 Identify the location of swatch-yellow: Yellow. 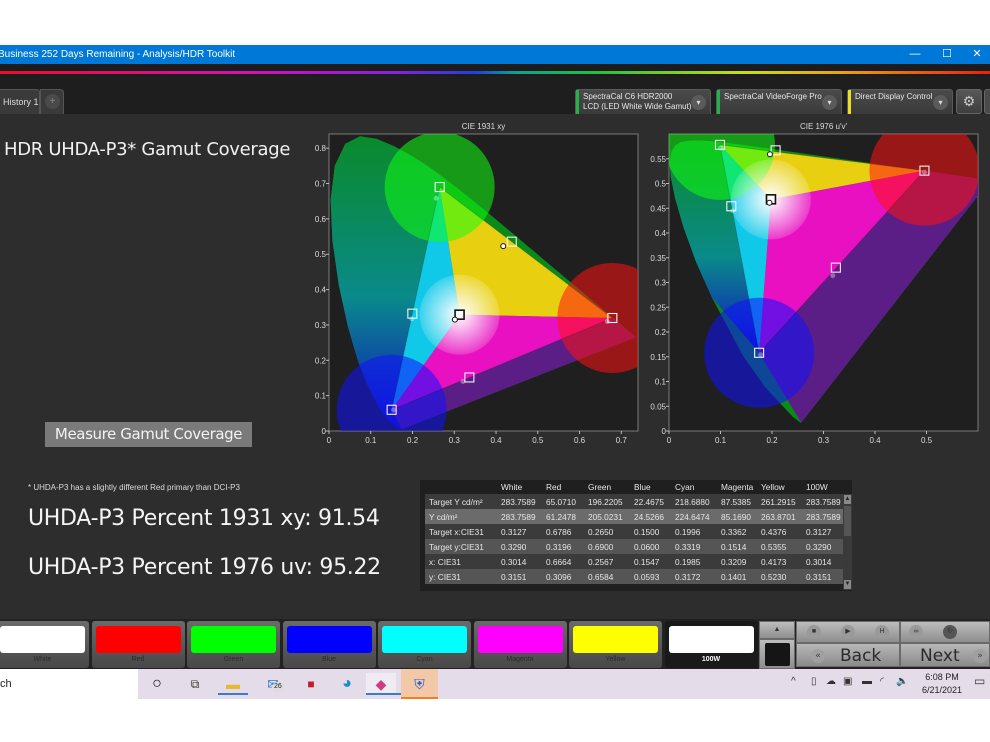
(615, 644).